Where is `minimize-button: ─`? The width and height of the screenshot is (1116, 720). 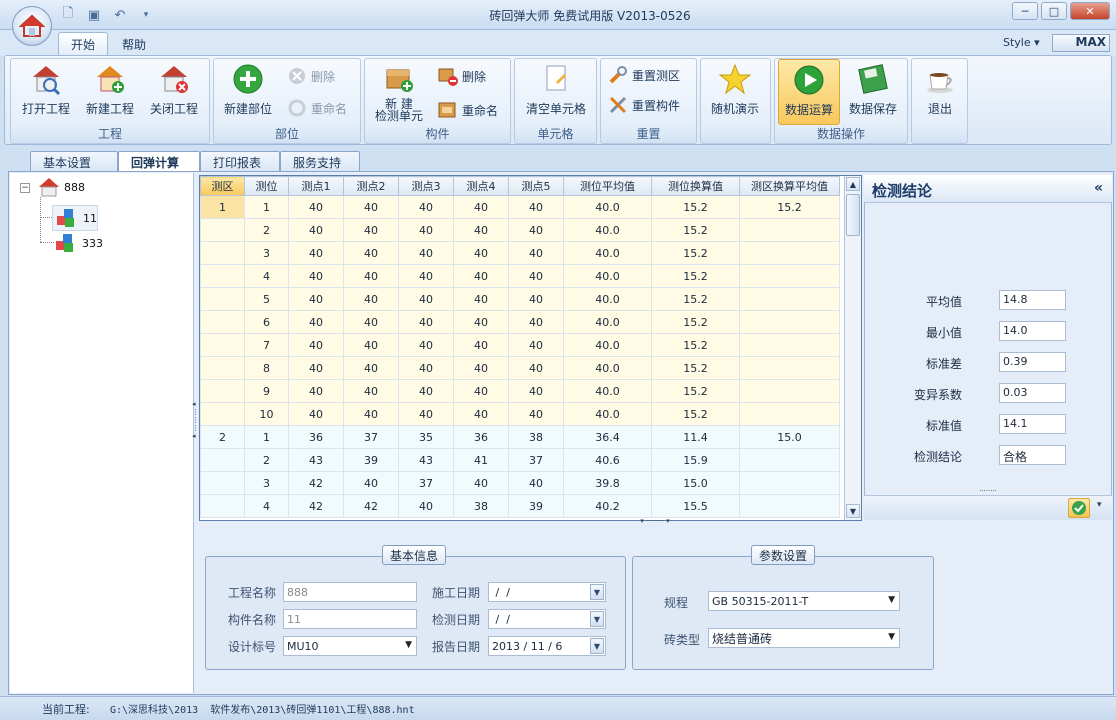 minimize-button: ─ is located at coordinates (1025, 11).